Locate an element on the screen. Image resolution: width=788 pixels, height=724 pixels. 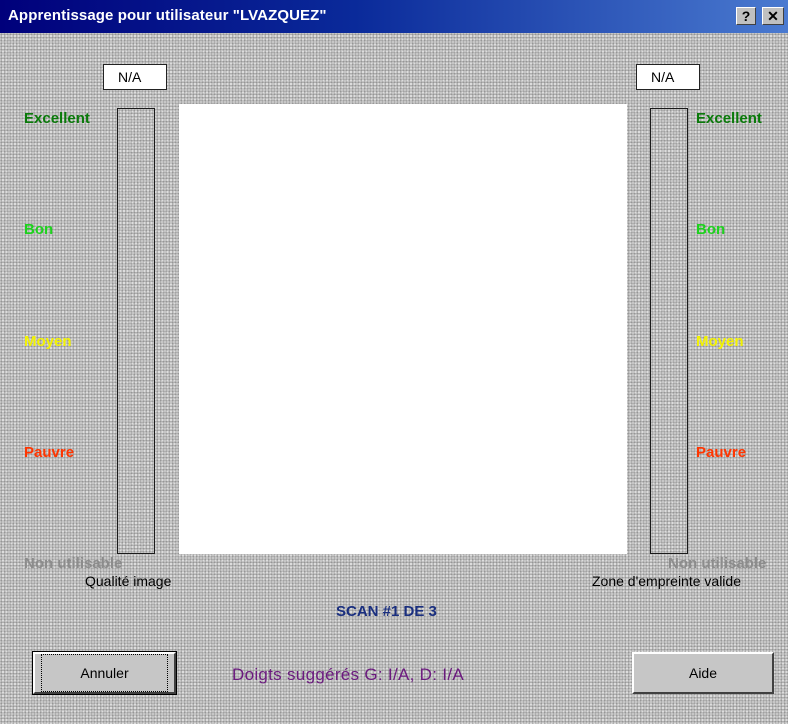
left-level-moyen: Moyen is located at coordinates (48, 341).